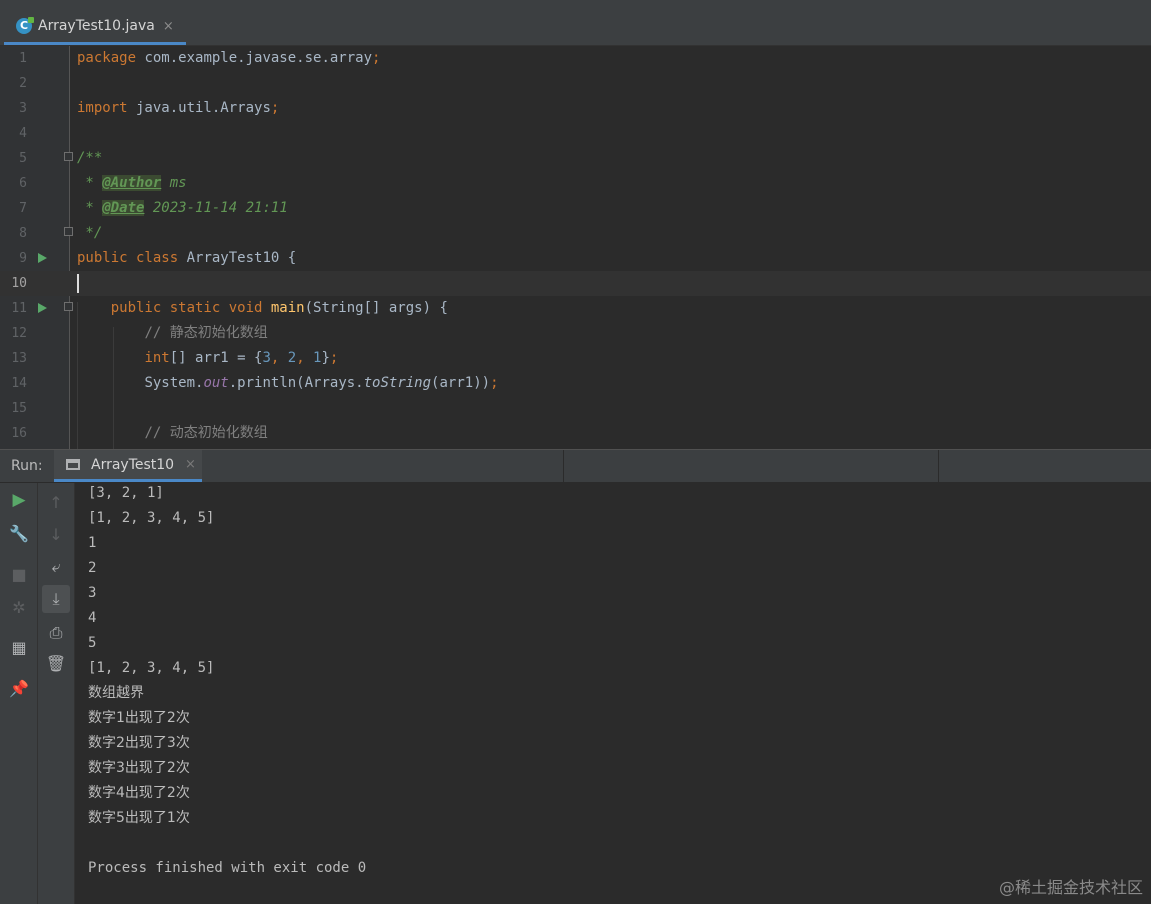 This screenshot has width=1151, height=904. Describe the element at coordinates (56, 567) in the screenshot. I see `soft-wrap-icon: ⤶` at that location.